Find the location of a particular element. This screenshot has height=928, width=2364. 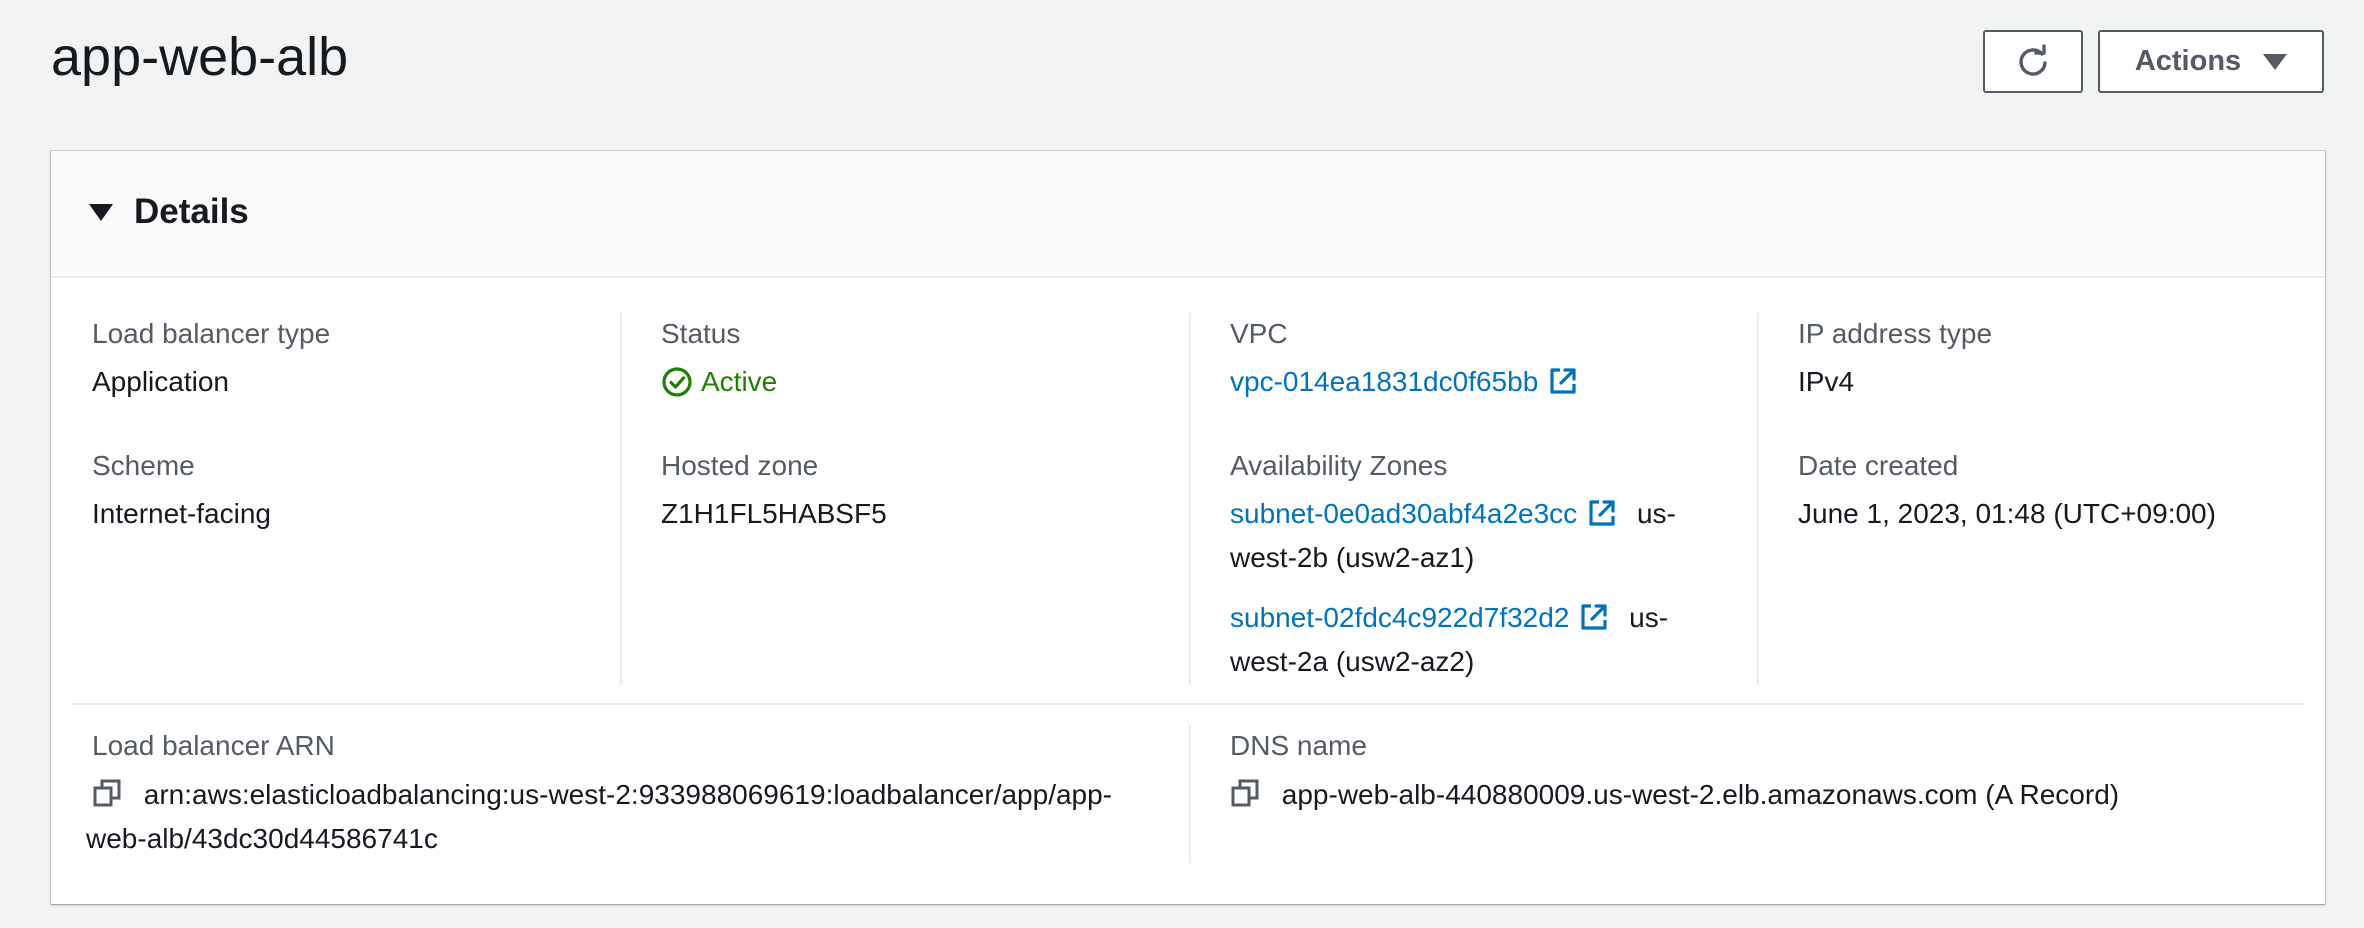

lb-type-value: Application is located at coordinates (160, 381).